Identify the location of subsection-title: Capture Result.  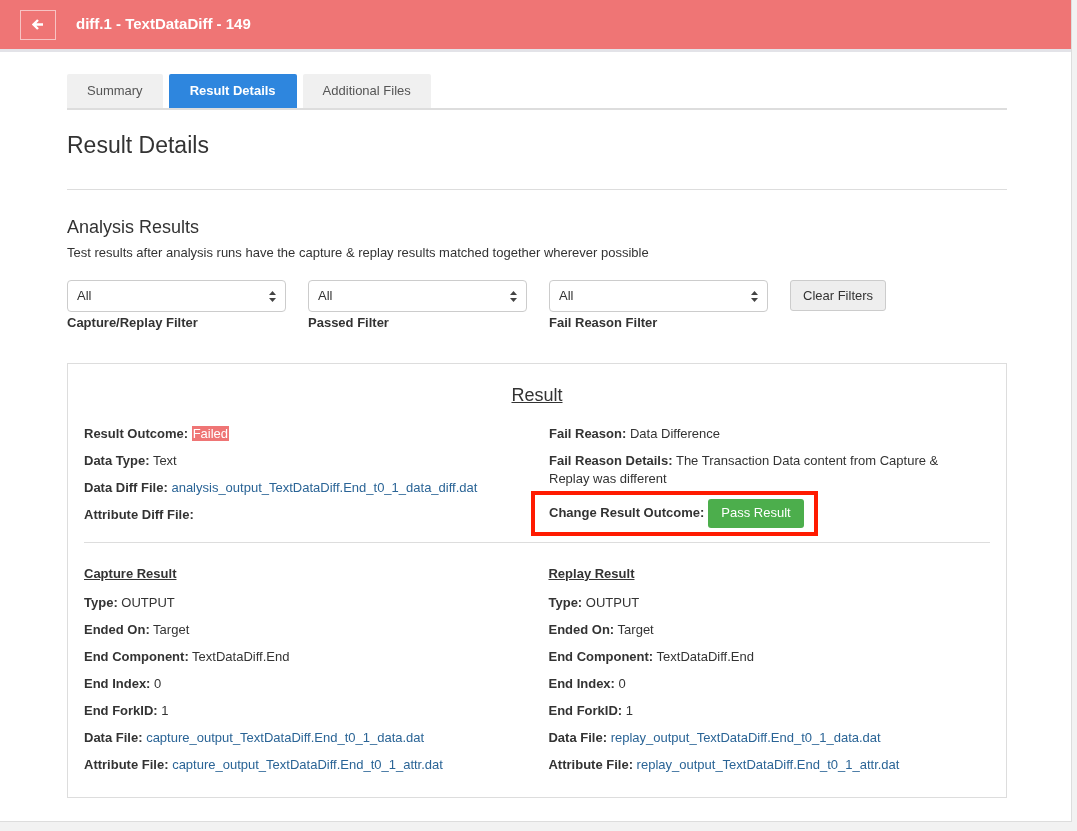
(130, 573).